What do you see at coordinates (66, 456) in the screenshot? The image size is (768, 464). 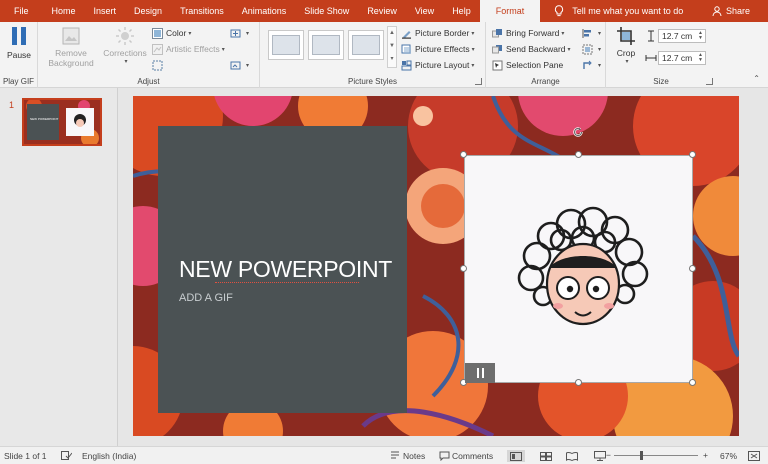 I see `accessibility-icon` at bounding box center [66, 456].